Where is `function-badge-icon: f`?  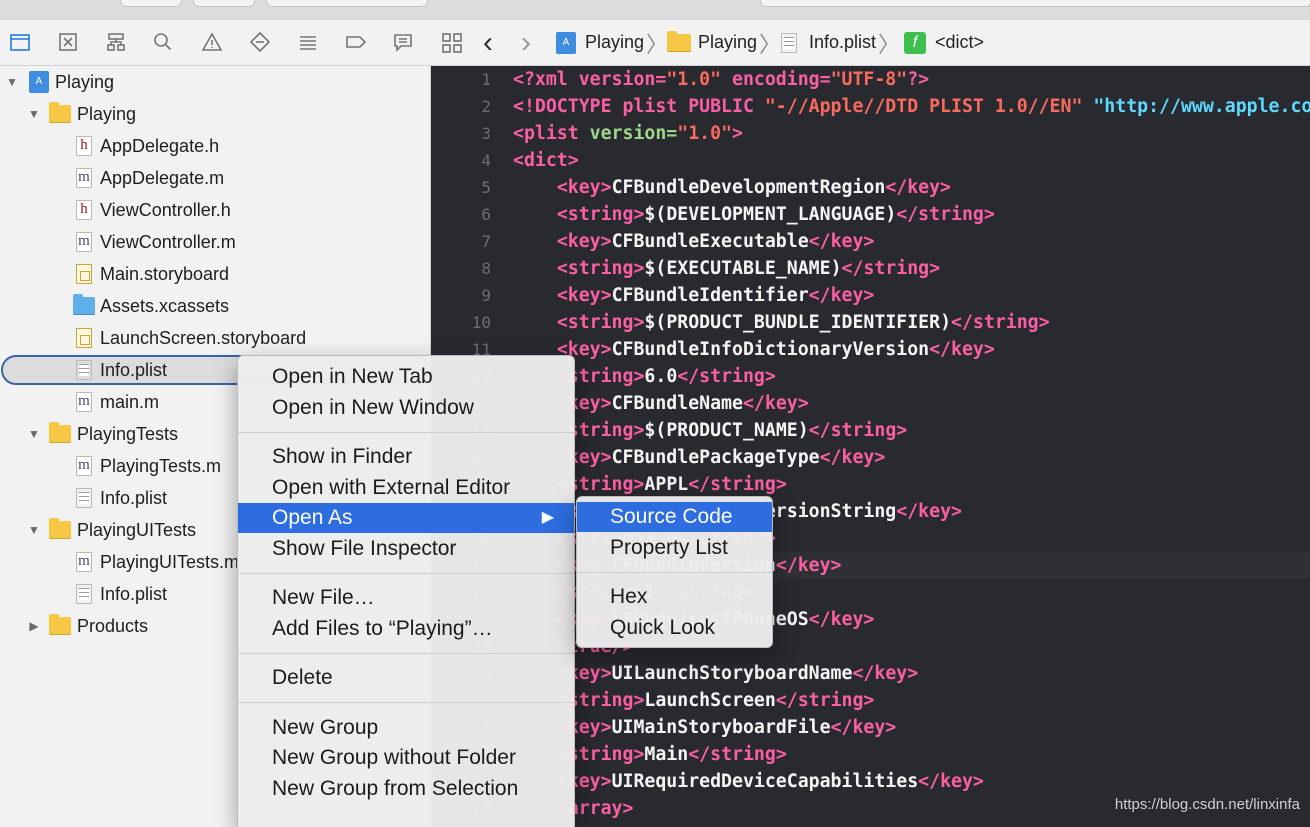 function-badge-icon: f is located at coordinates (915, 42).